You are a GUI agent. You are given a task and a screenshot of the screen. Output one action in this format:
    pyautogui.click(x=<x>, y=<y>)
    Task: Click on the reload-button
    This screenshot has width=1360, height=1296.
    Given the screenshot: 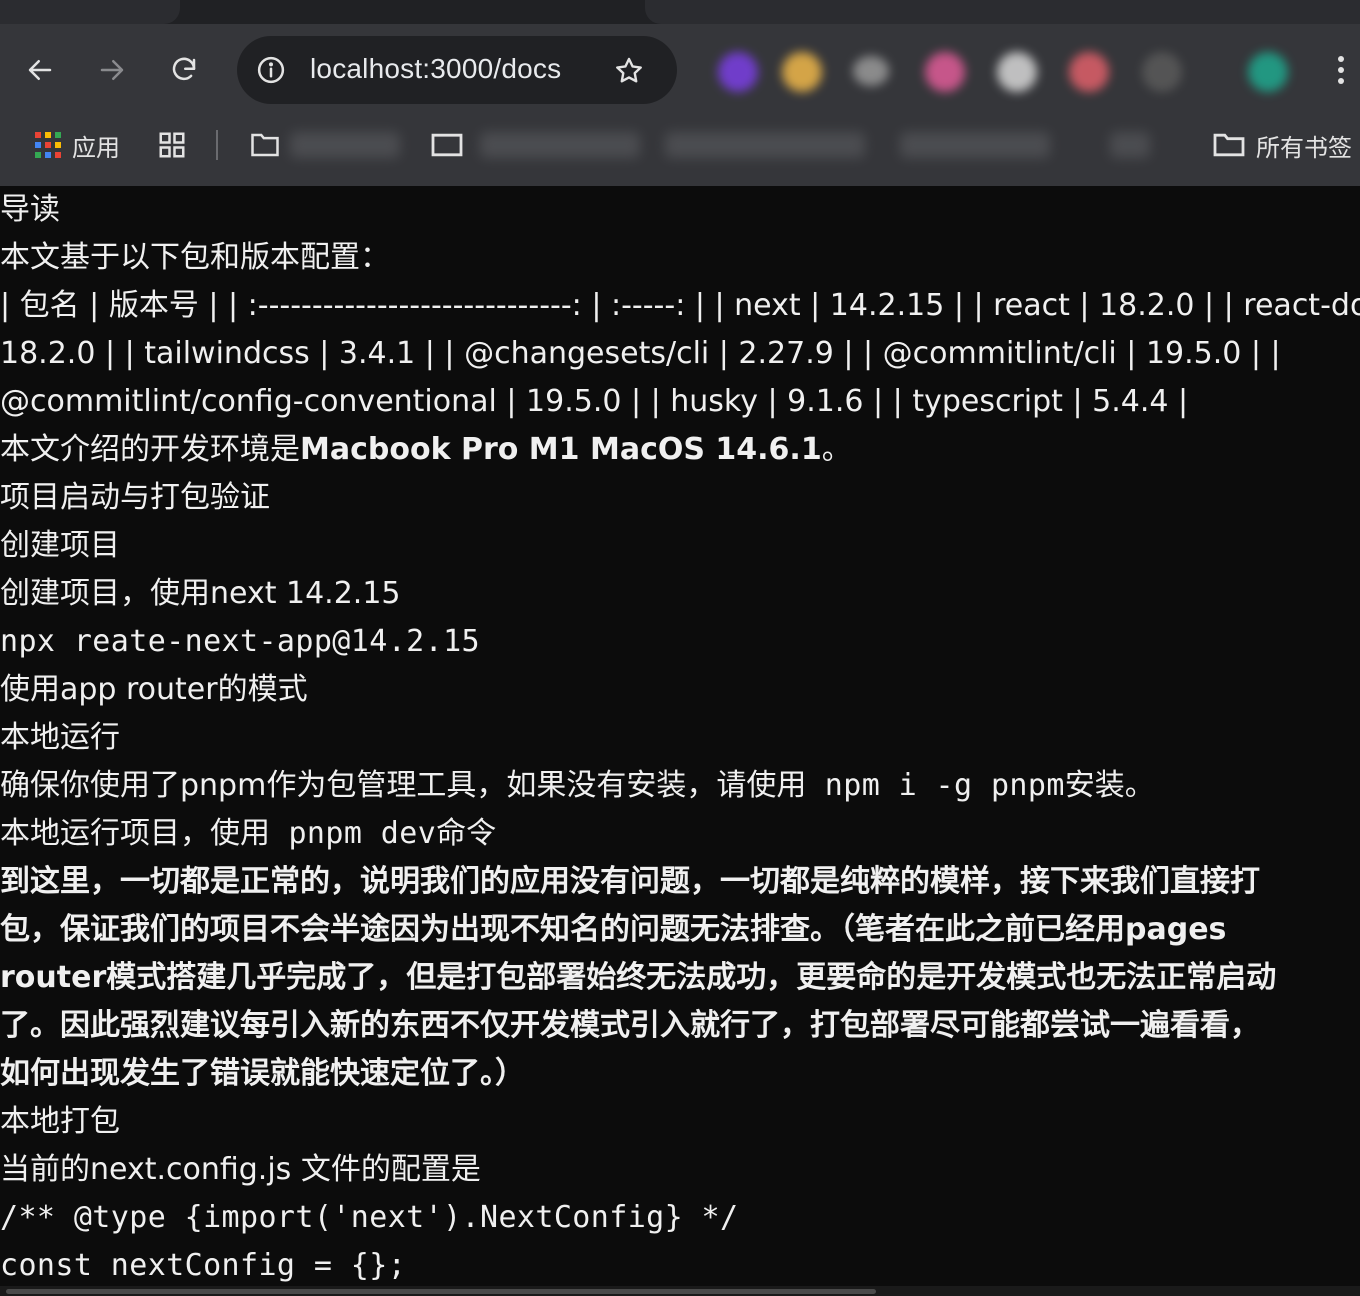 What is the action you would take?
    pyautogui.click(x=184, y=70)
    